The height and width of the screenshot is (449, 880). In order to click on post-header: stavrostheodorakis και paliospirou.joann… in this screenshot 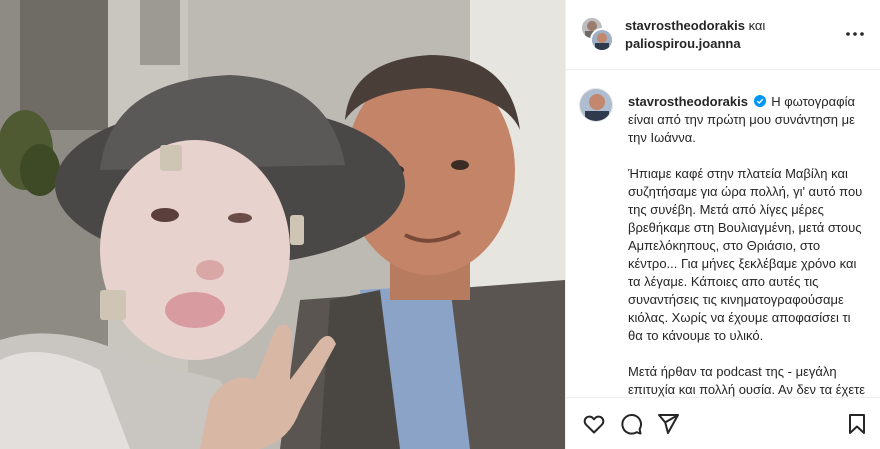, I will do `click(723, 35)`.